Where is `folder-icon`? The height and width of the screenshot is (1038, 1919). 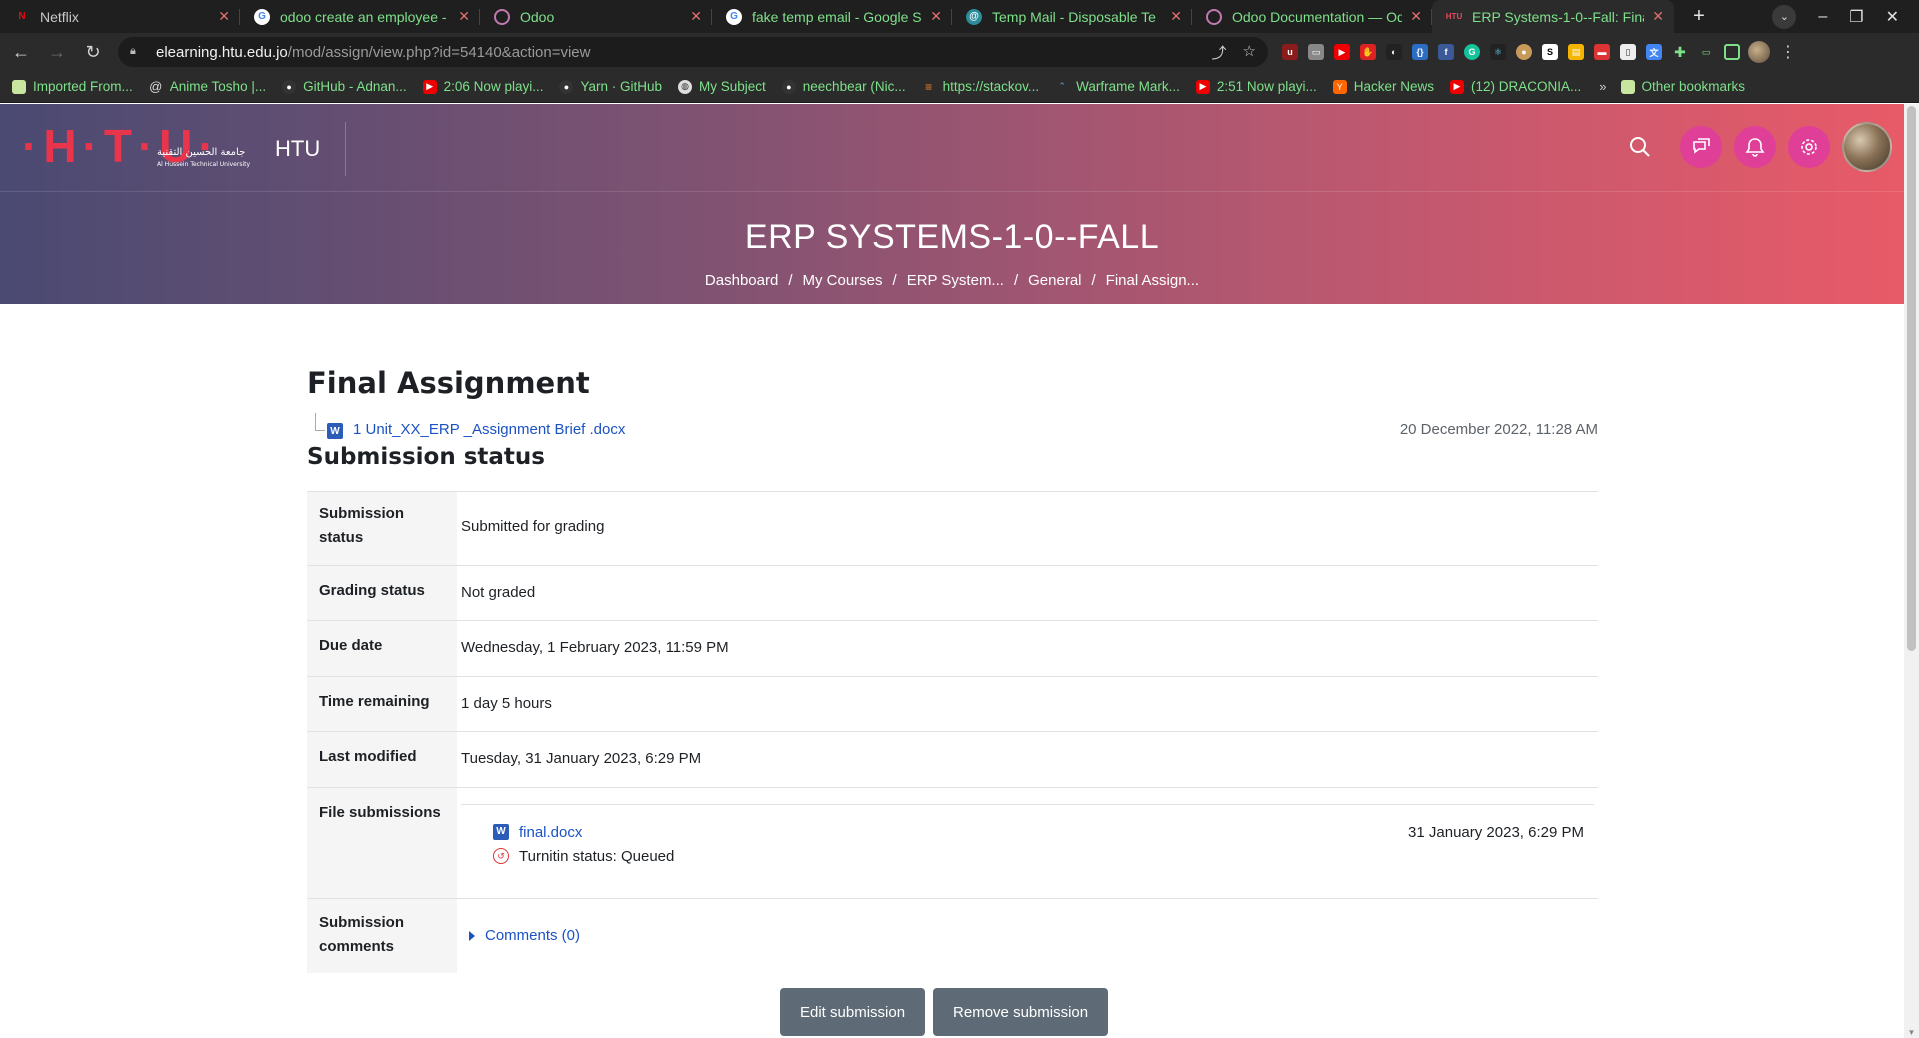
folder-icon is located at coordinates (19, 86).